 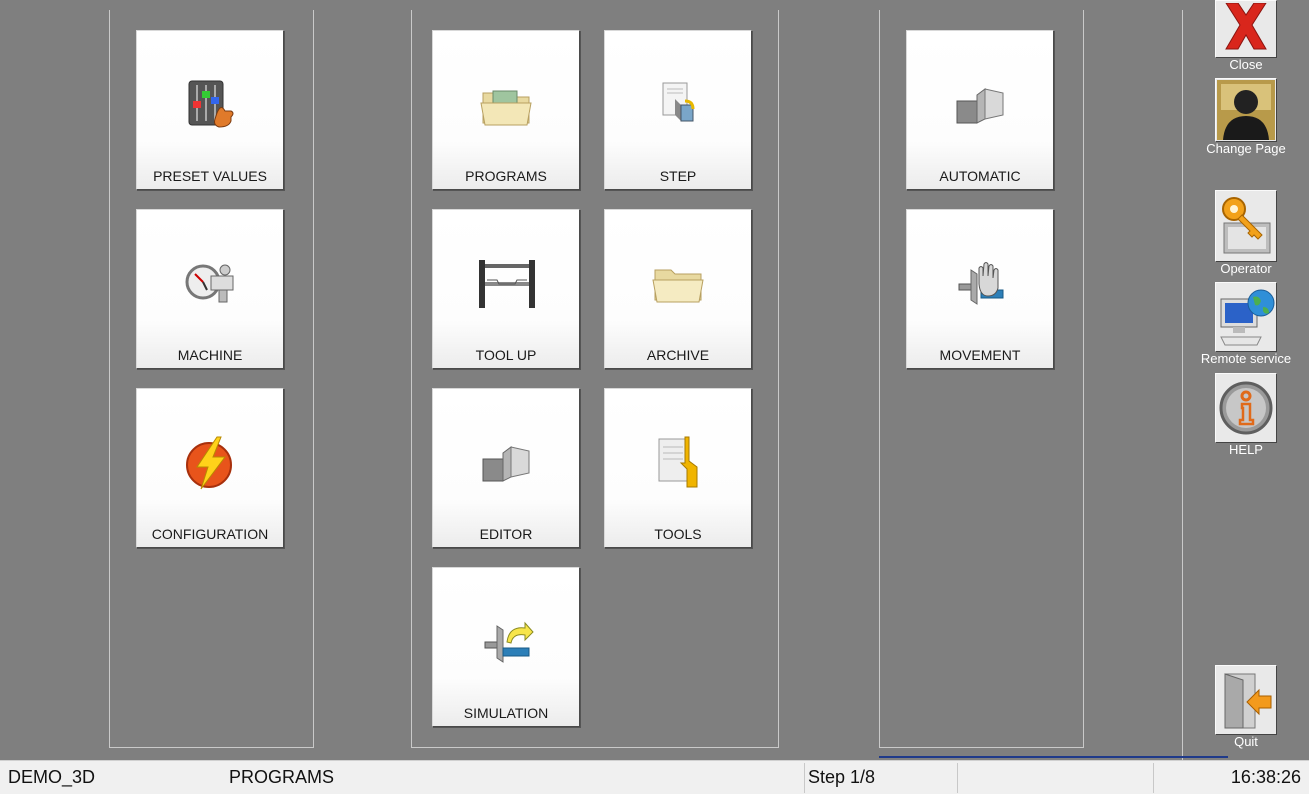 I want to click on remote-service-button: Remote service, so click(x=1246, y=324).